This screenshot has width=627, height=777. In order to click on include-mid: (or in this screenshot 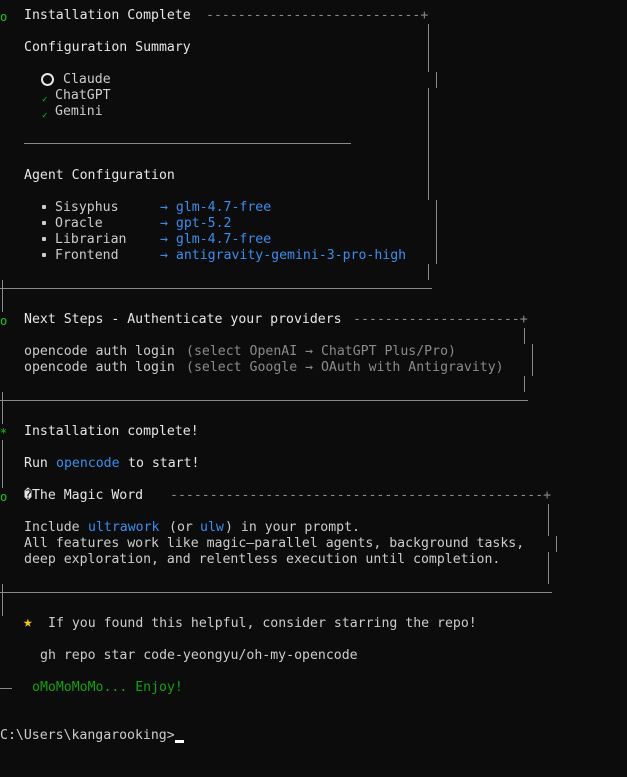, I will do `click(181, 527)`.